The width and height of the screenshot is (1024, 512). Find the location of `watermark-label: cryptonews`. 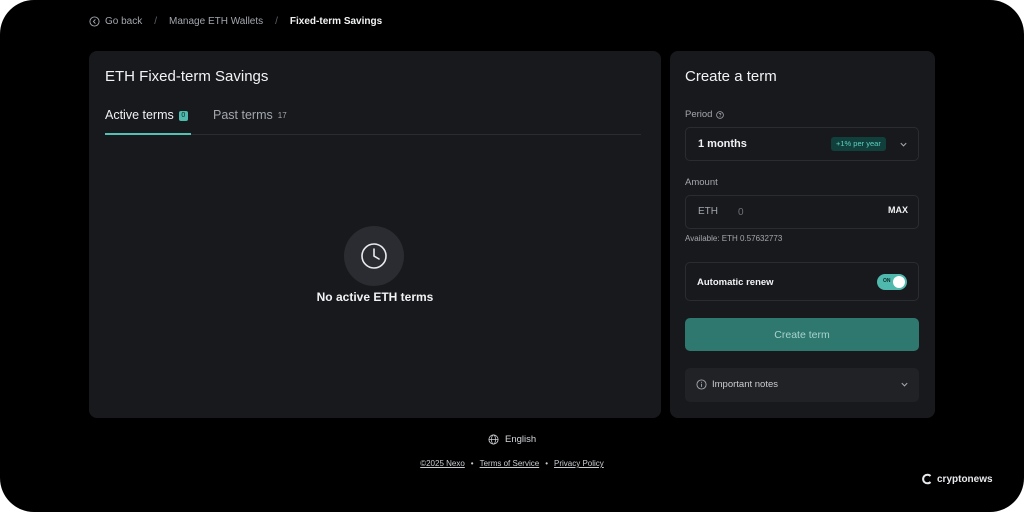

watermark-label: cryptonews is located at coordinates (965, 479).